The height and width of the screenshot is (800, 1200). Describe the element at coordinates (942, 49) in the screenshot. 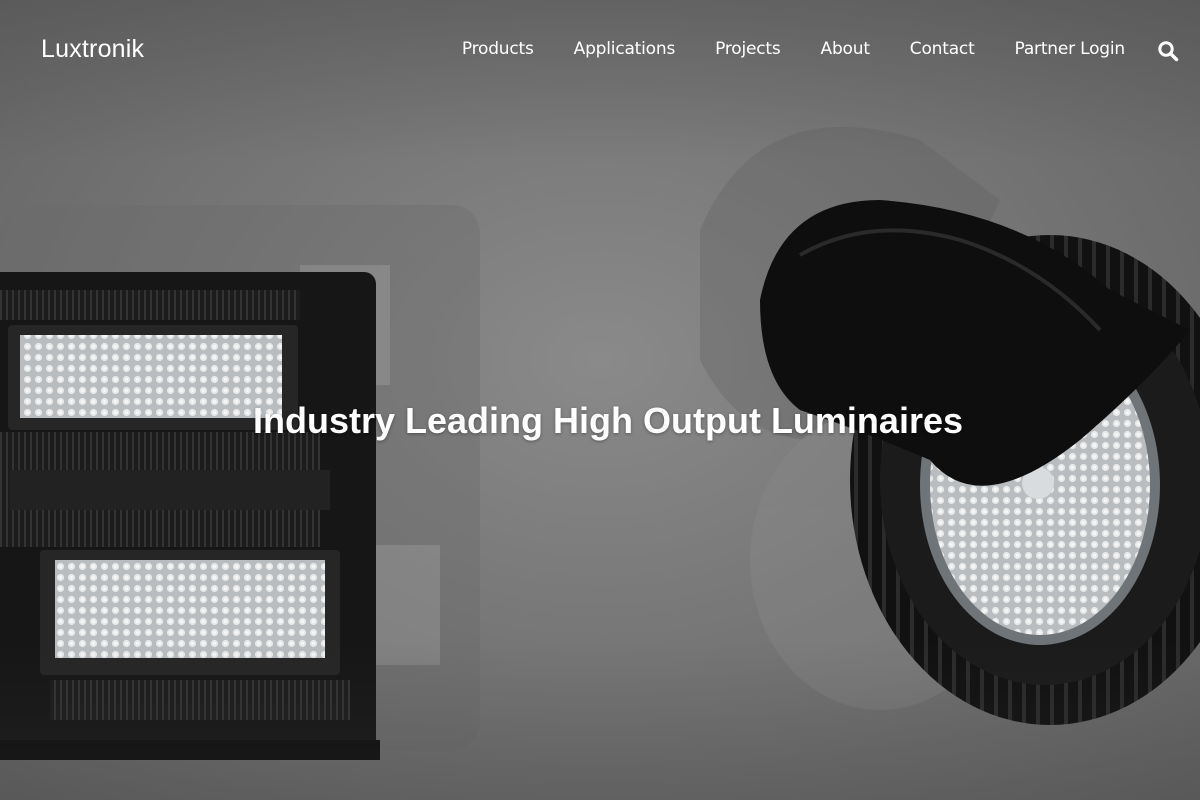

I see `nav-item-contact: Contact` at that location.